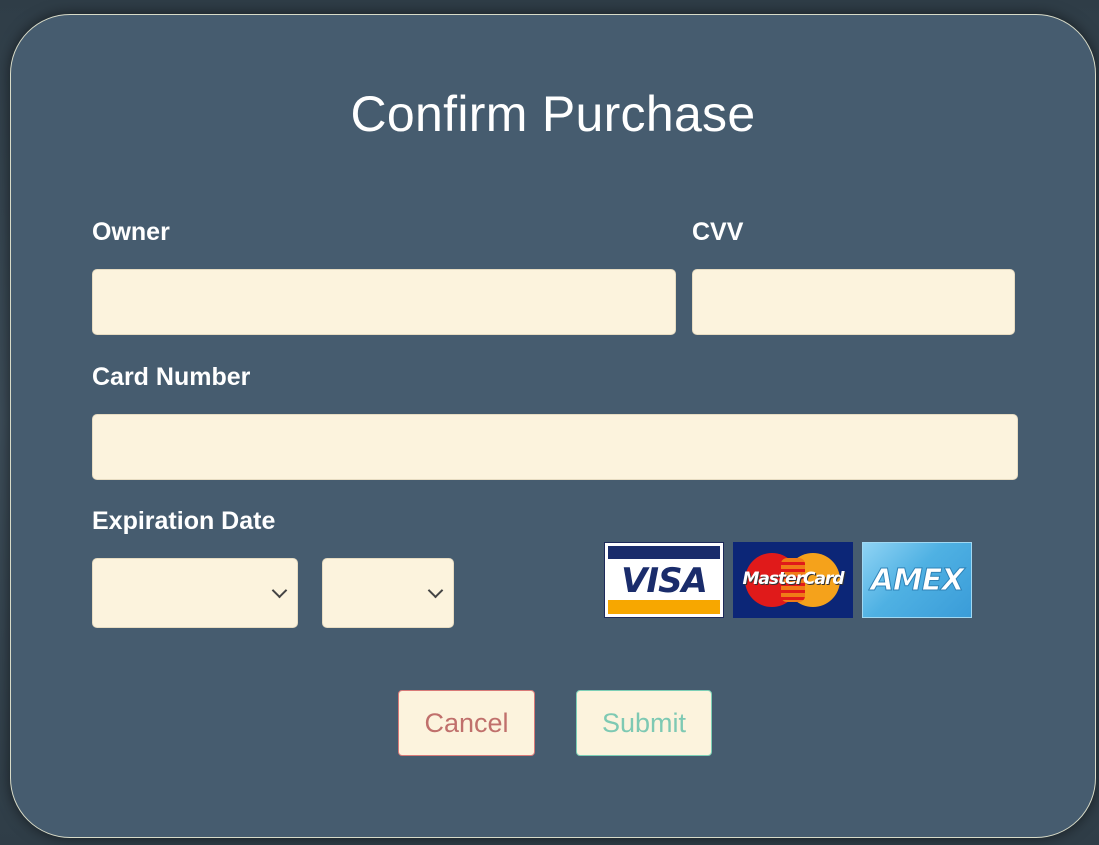 The height and width of the screenshot is (845, 1099). I want to click on card-number-label: Card Number, so click(171, 377).